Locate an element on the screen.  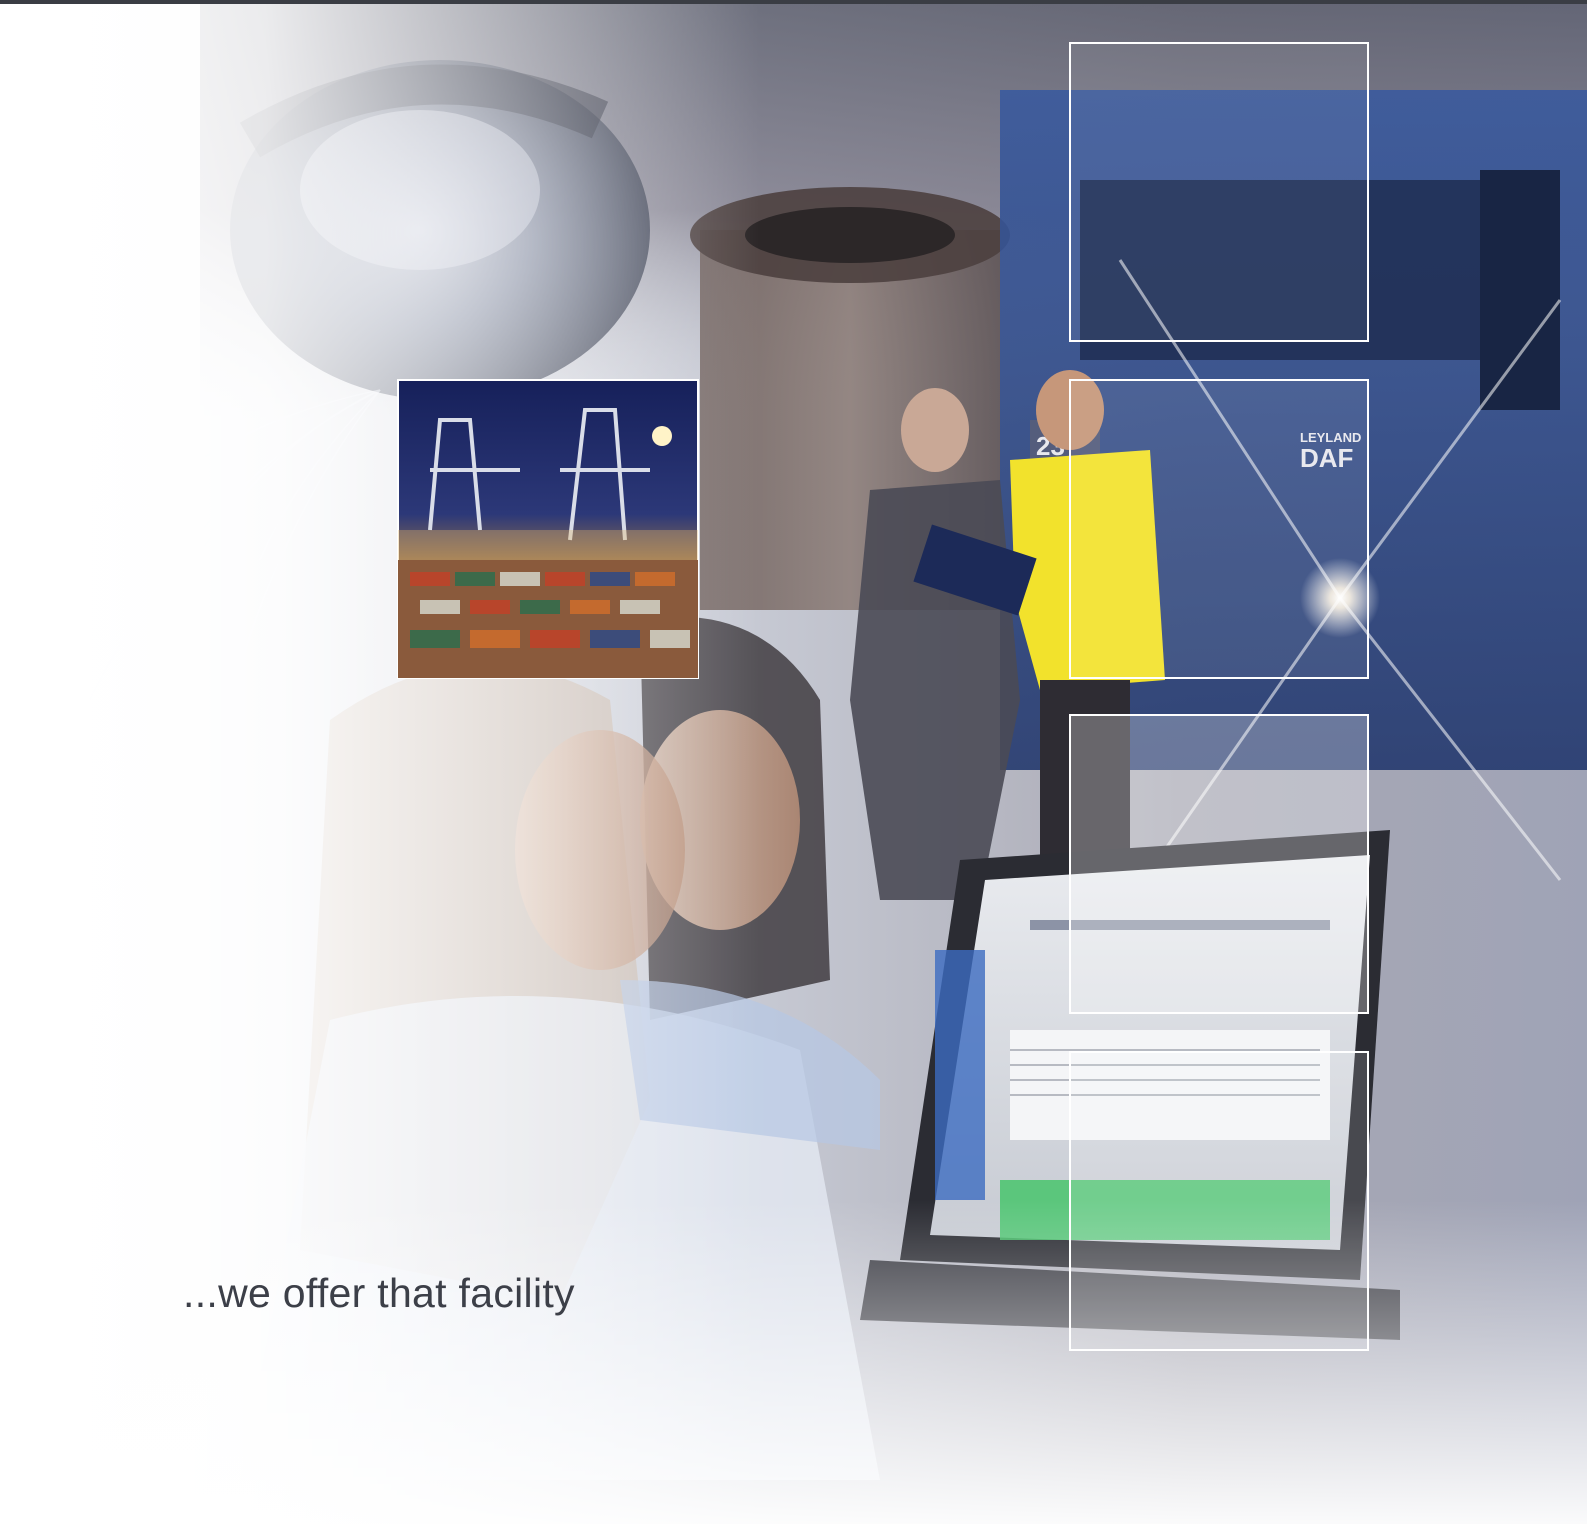
top-rule is located at coordinates (793, 2).